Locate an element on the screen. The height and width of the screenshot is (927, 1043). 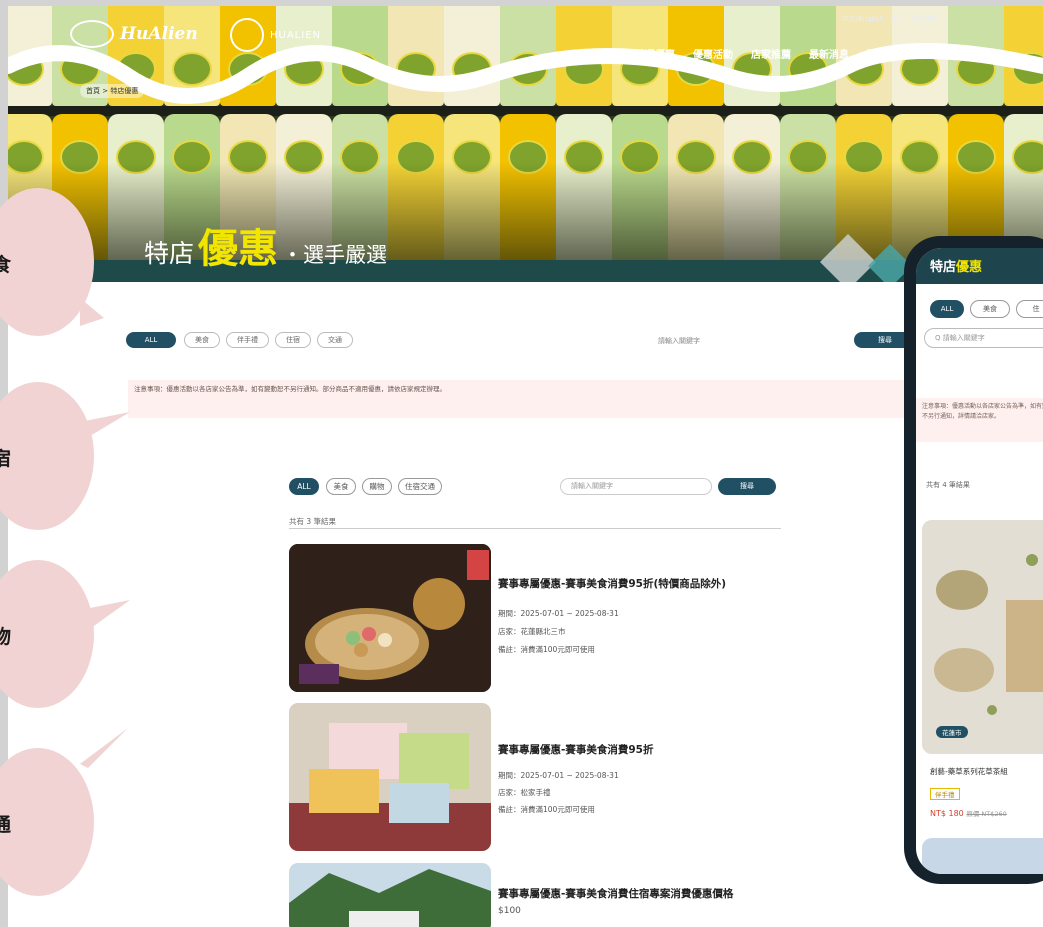
main-nav: 精選優惠 優惠活動 店家推薦 最新消息 聯絡我們 is located at coordinates (771, 53).